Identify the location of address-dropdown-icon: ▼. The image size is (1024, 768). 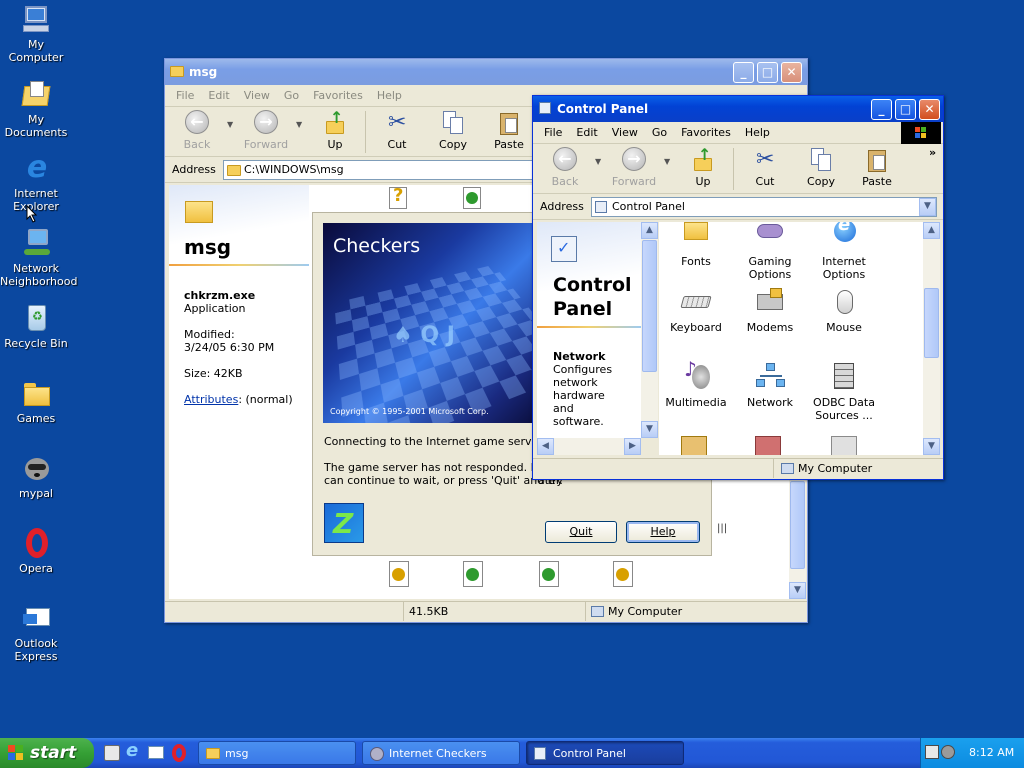
(927, 207).